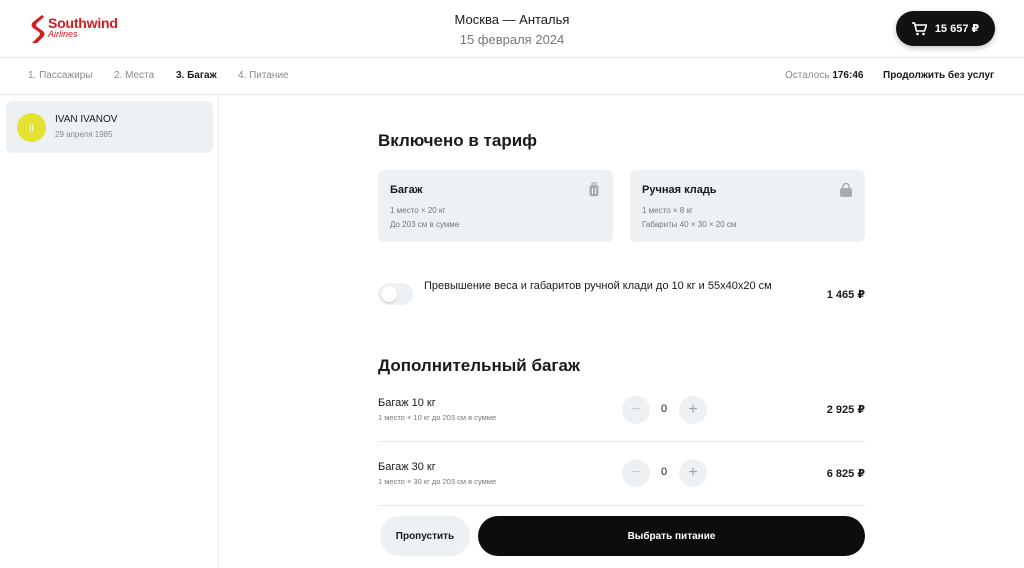 The width and height of the screenshot is (1024, 568). Describe the element at coordinates (495, 206) in the screenshot. I see `included-baggage-card: Багаж 1 место × 20 кг До 203 см в сумме` at that location.